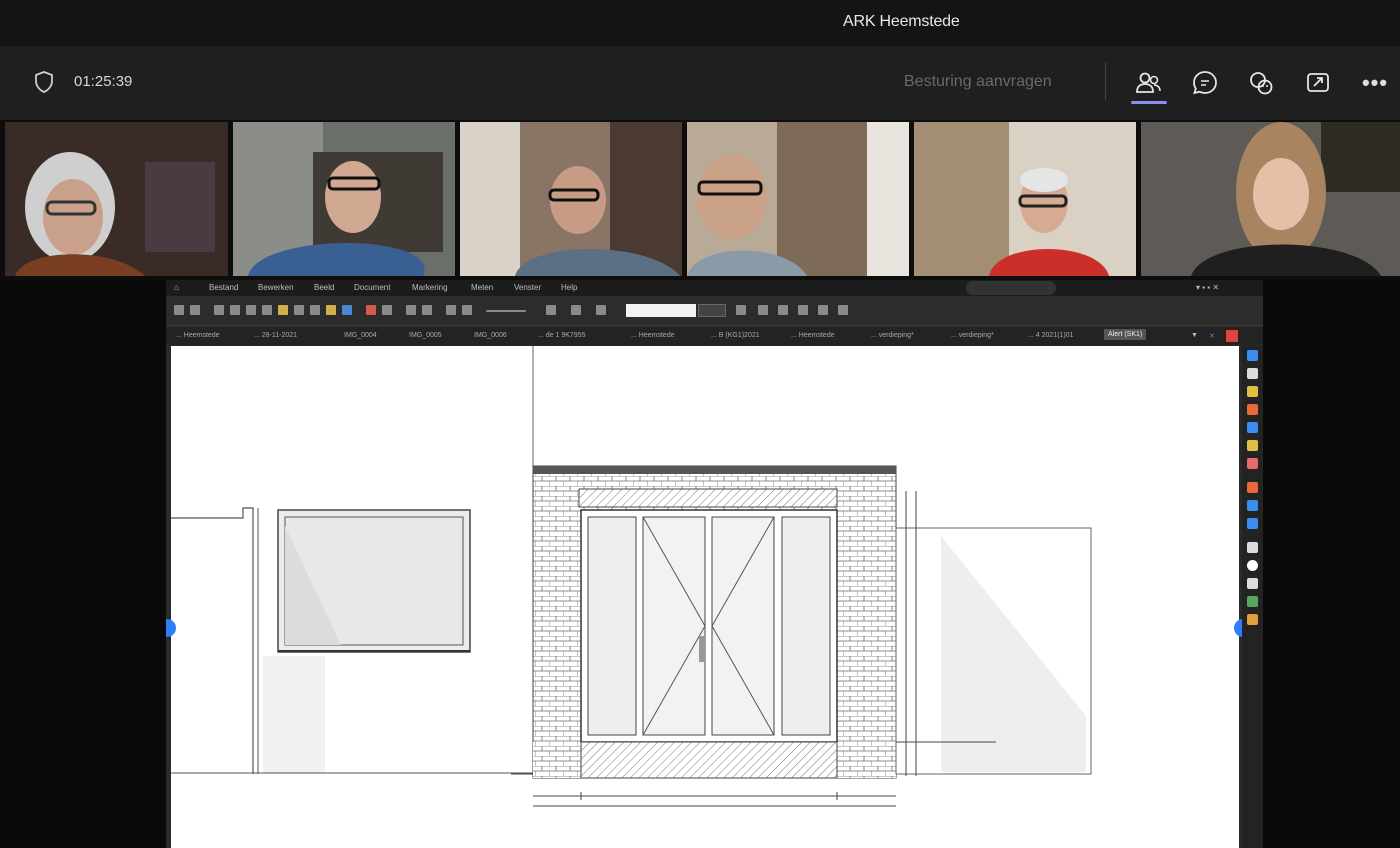 The width and height of the screenshot is (1400, 848). I want to click on markup-toolbar, so click(1252, 597).